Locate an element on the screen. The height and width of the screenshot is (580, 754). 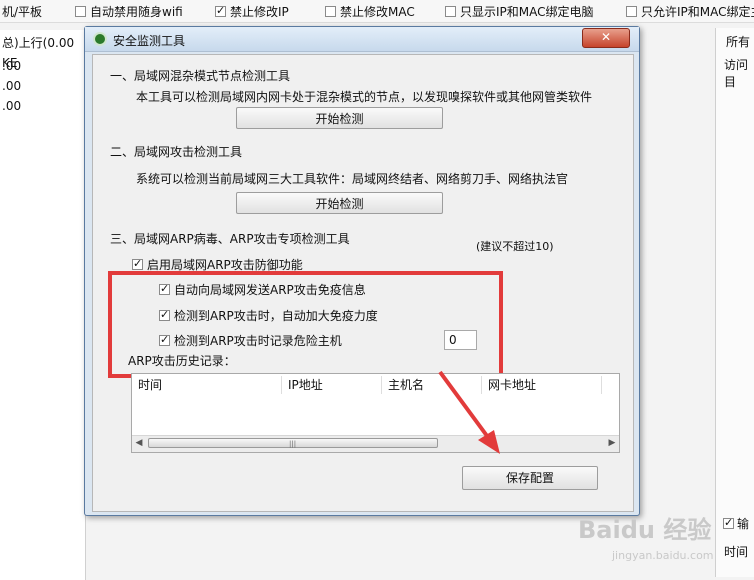
annotation-arrow is located at coordinates (469, 412).